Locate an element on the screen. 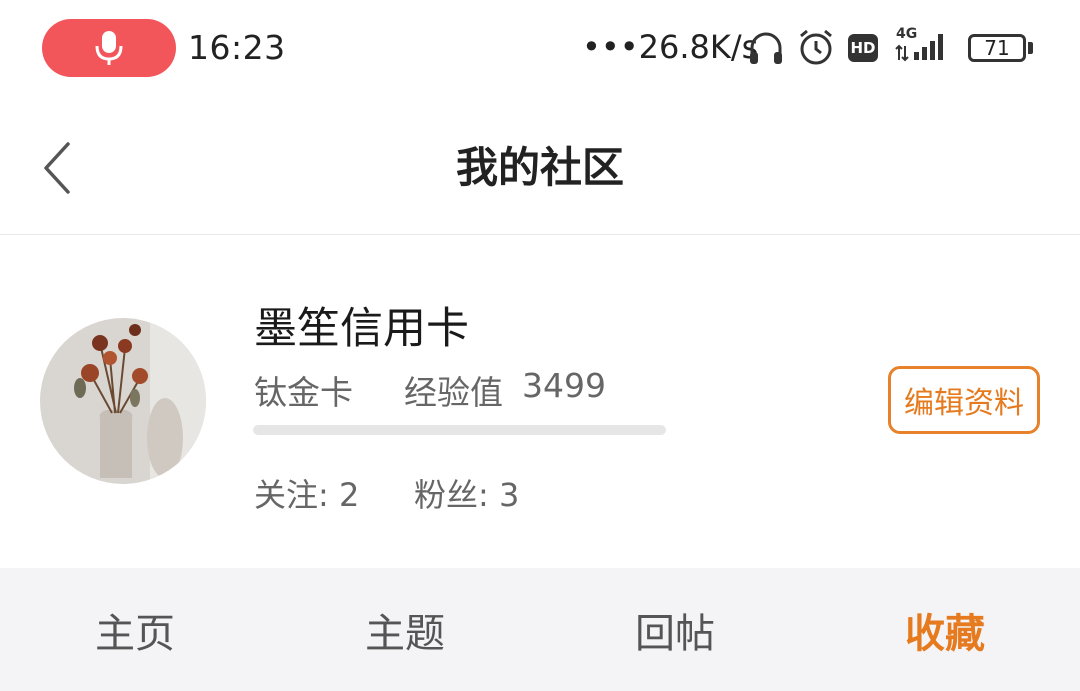  hd-icon: HD is located at coordinates (863, 48).